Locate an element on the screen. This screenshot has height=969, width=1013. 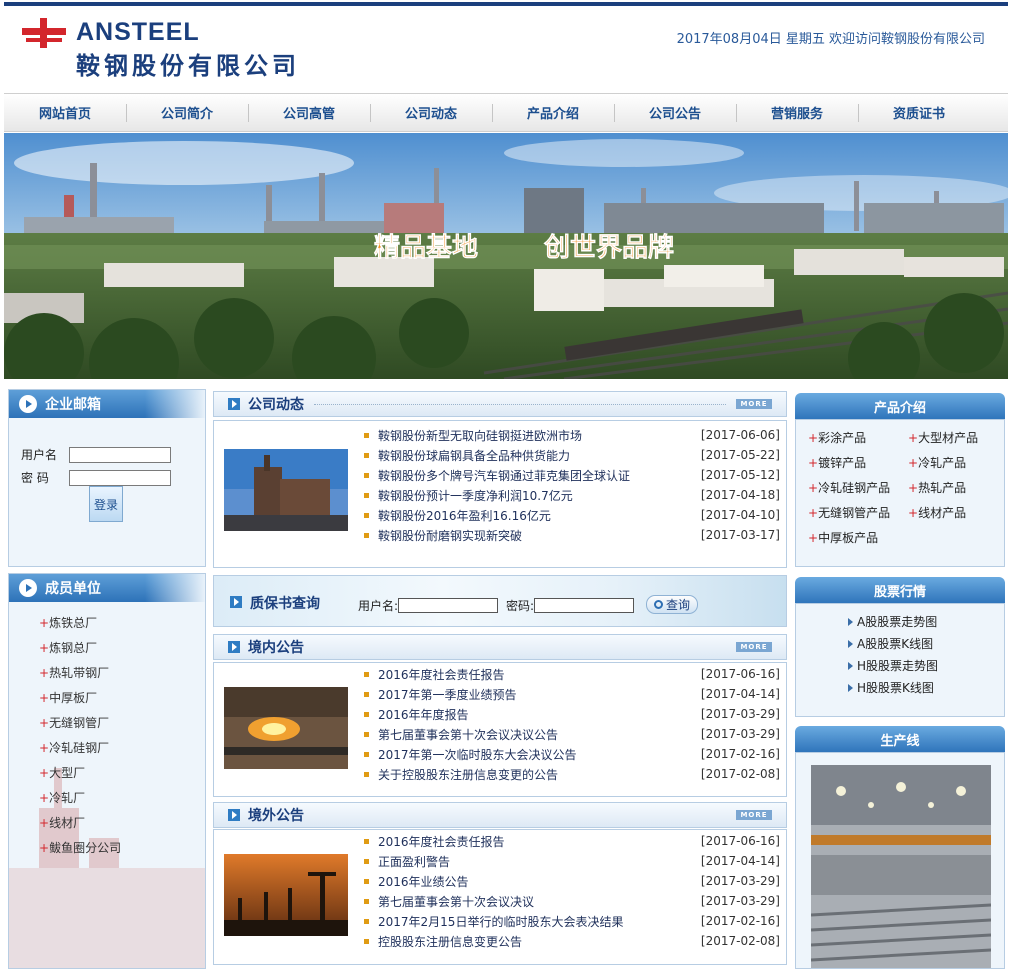
members-header: 成员单位 is located at coordinates (107, 588).